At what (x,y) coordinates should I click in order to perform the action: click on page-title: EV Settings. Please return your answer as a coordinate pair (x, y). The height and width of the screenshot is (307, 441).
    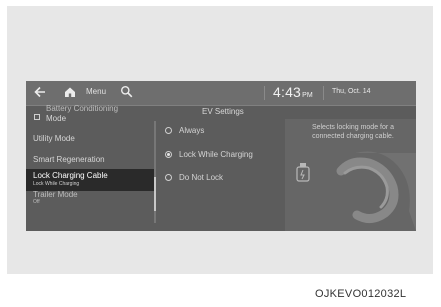
    Looking at the image, I should click on (223, 111).